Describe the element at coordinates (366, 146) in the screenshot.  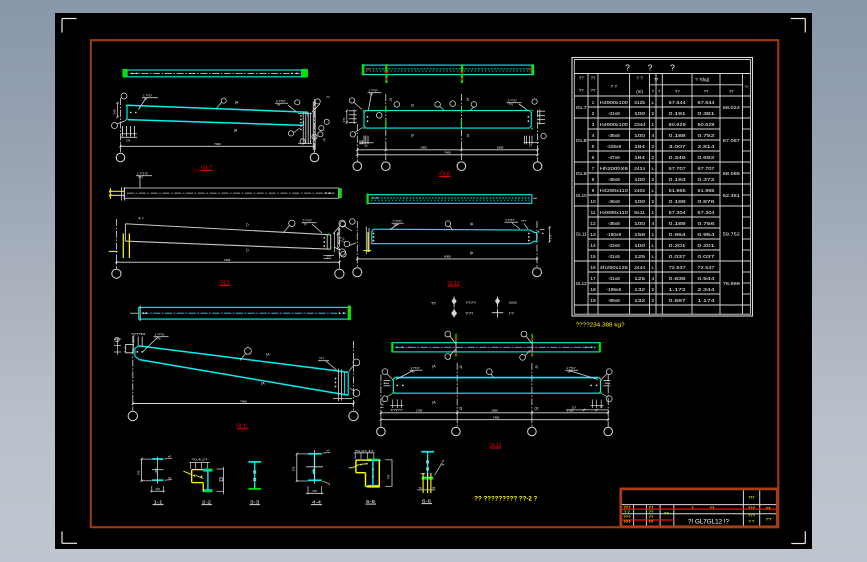
I see `svg-text: 1?` at that location.